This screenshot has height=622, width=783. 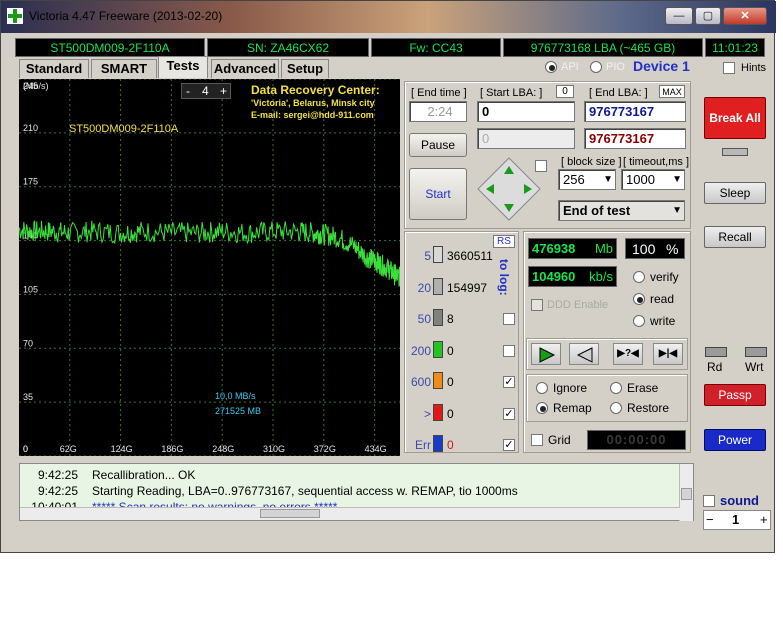 What do you see at coordinates (639, 321) in the screenshot?
I see `write-radio` at bounding box center [639, 321].